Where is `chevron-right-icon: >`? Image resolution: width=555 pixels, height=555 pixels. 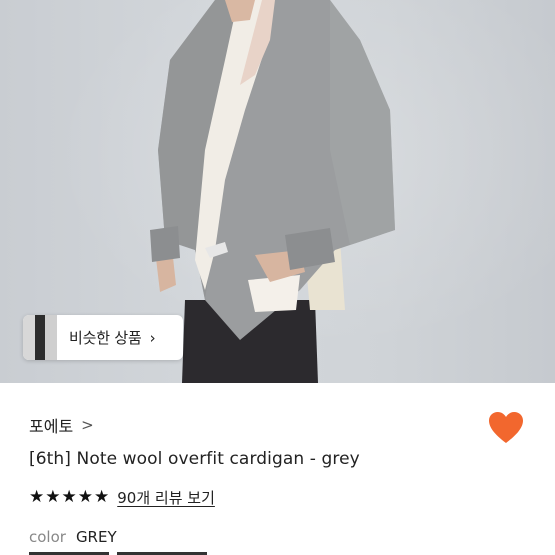 chevron-right-icon: > is located at coordinates (87, 425).